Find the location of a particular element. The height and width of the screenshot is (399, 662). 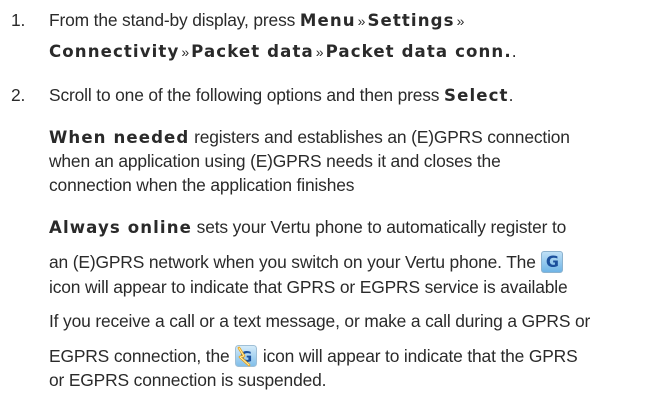

settings-keyword: Settings is located at coordinates (411, 20).